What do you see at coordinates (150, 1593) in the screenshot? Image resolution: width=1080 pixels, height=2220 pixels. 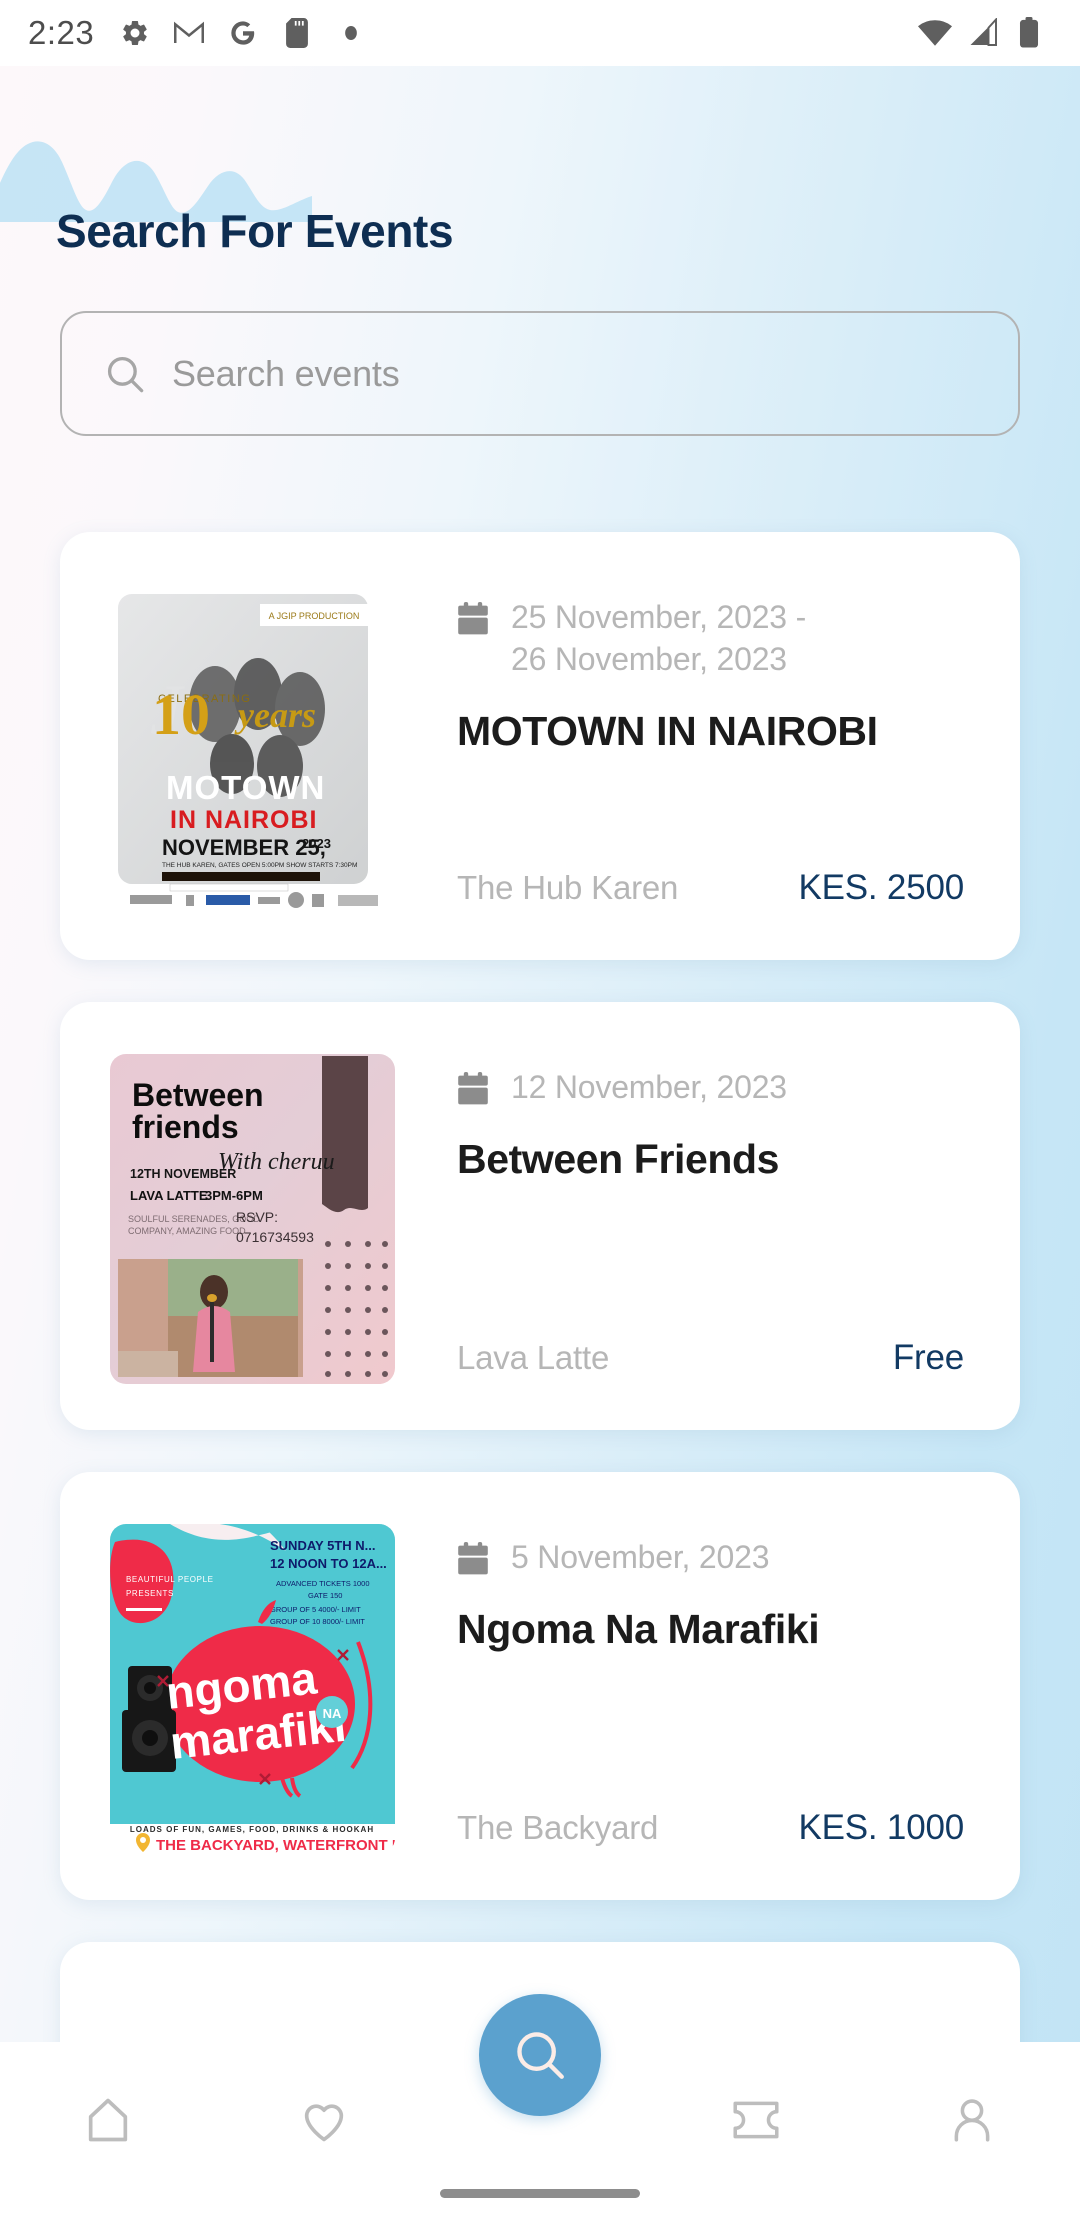 I see `svg-text: PRESENTS` at bounding box center [150, 1593].